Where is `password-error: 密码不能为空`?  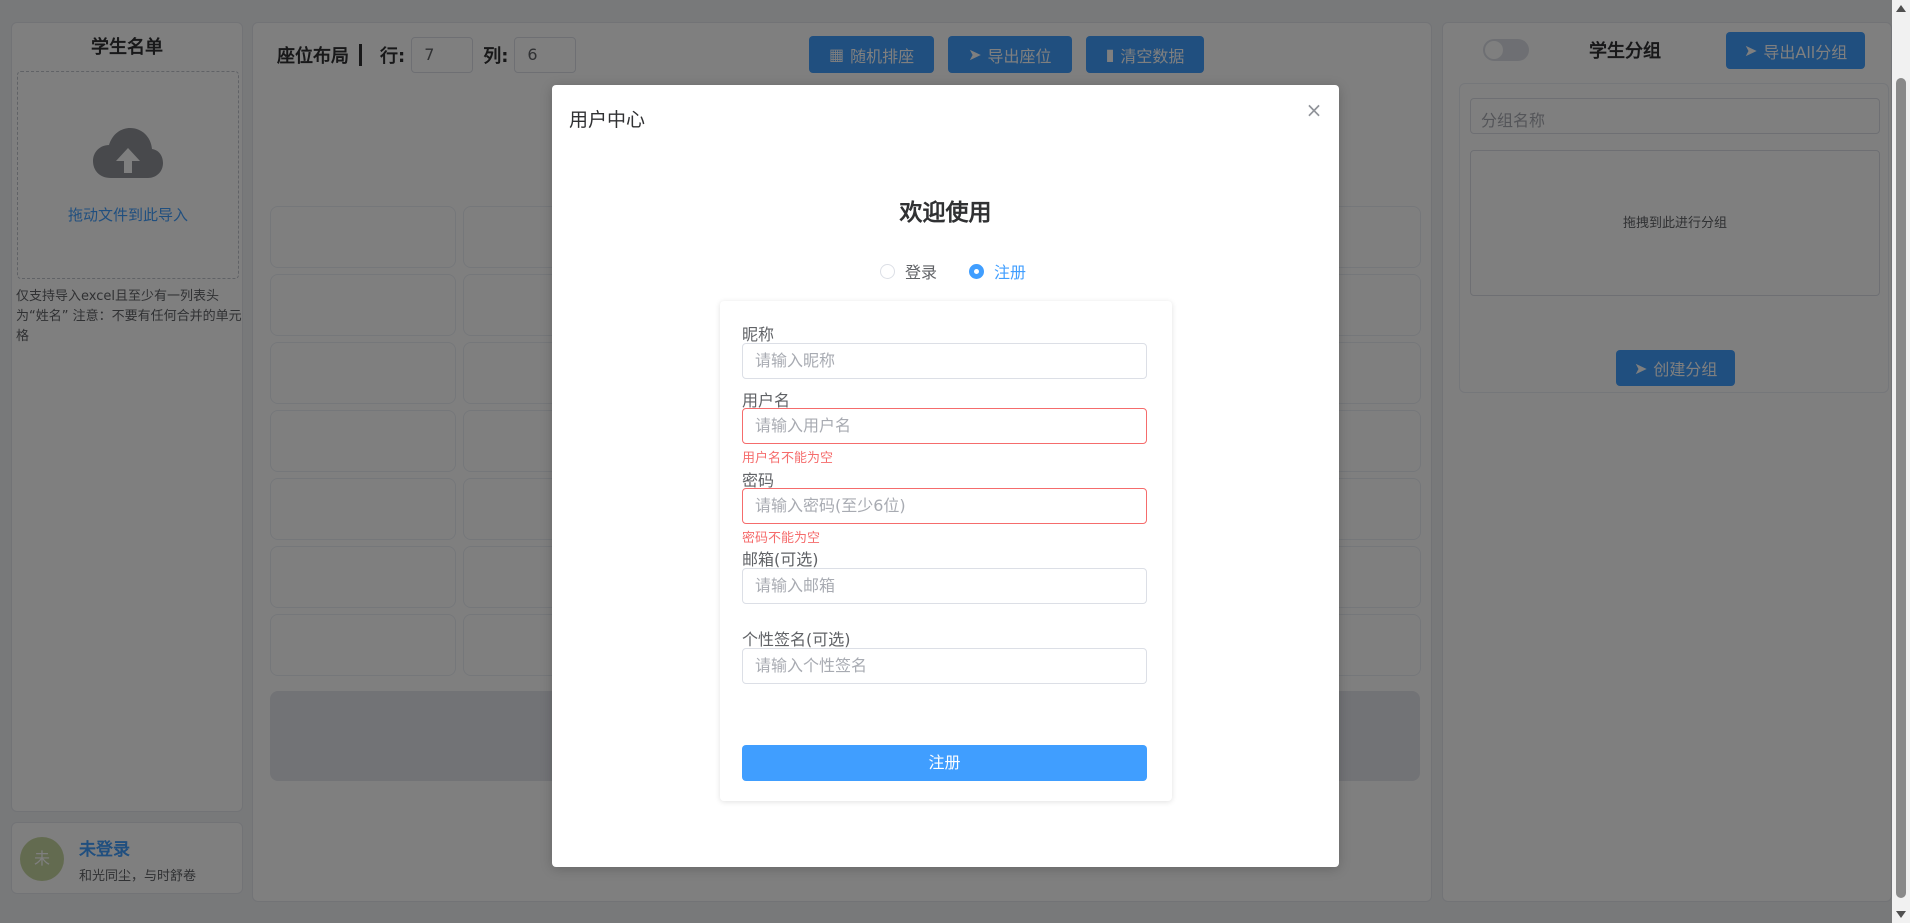 password-error: 密码不能为空 is located at coordinates (781, 538).